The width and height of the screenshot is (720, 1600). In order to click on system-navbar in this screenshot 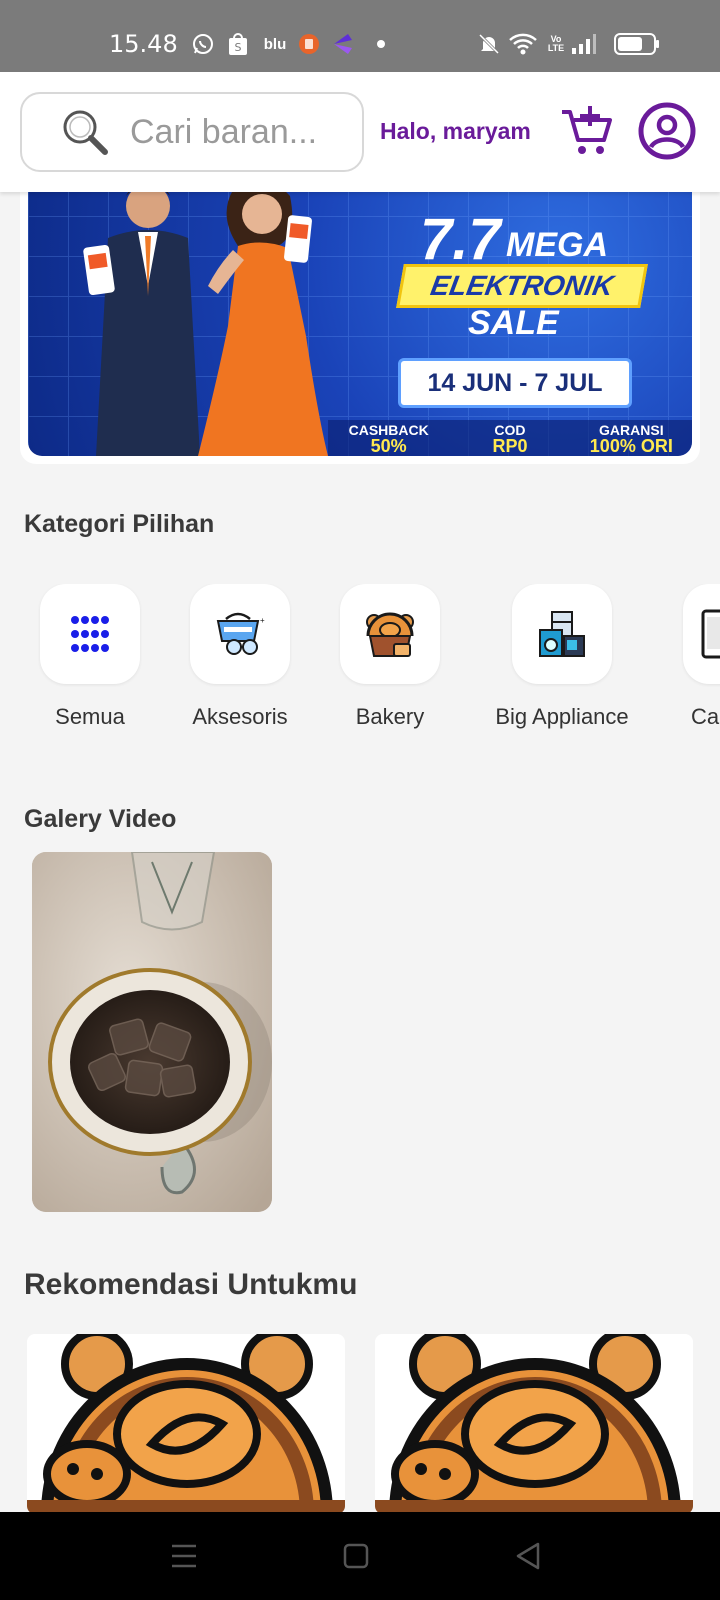, I will do `click(360, 1556)`.